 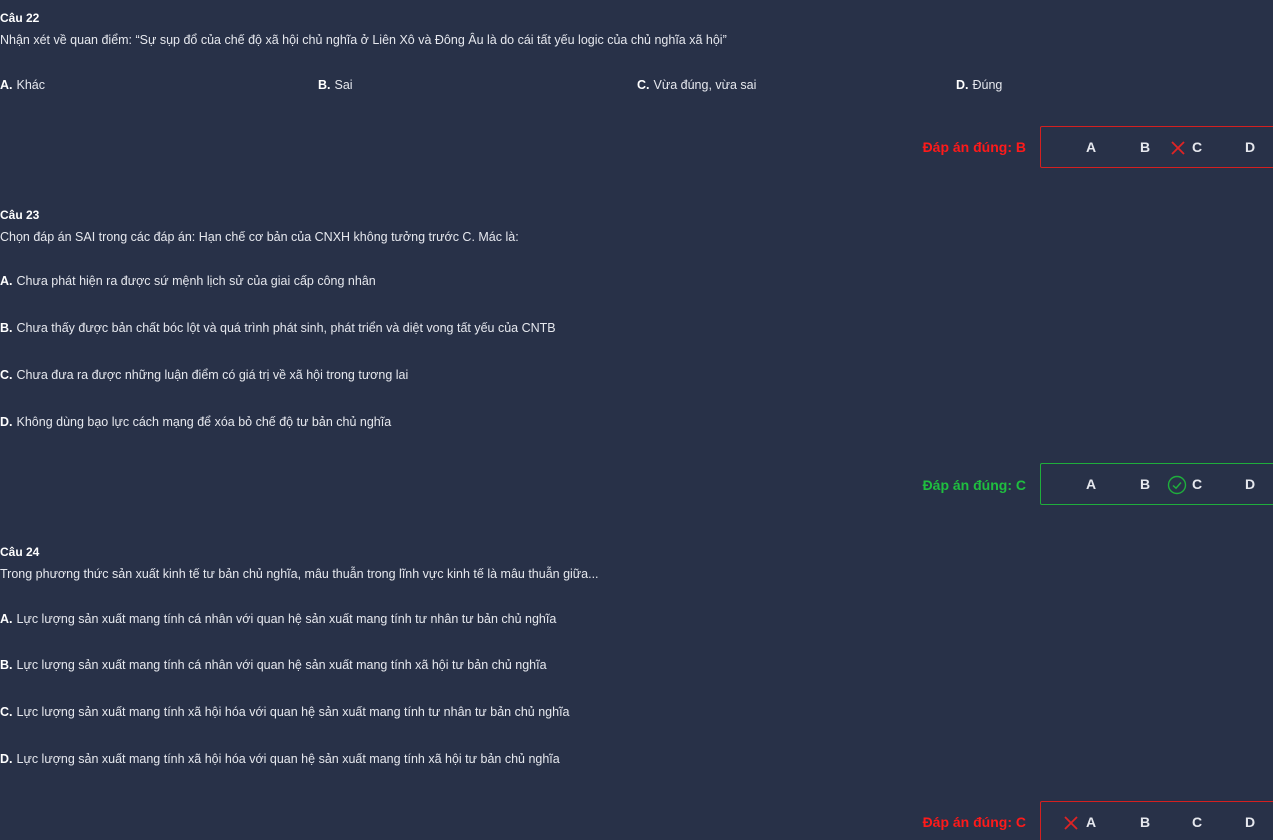 I want to click on correct-answer-label: Đáp án đúng: B, so click(x=974, y=147).